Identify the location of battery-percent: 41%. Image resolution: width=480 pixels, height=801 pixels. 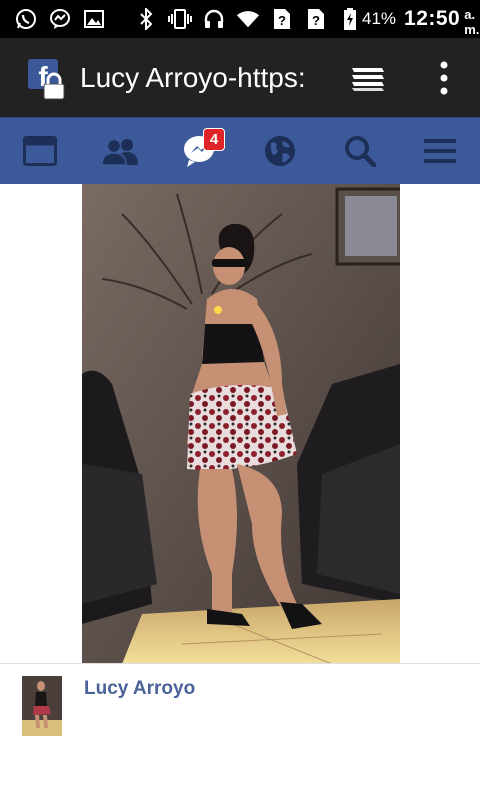
(379, 18).